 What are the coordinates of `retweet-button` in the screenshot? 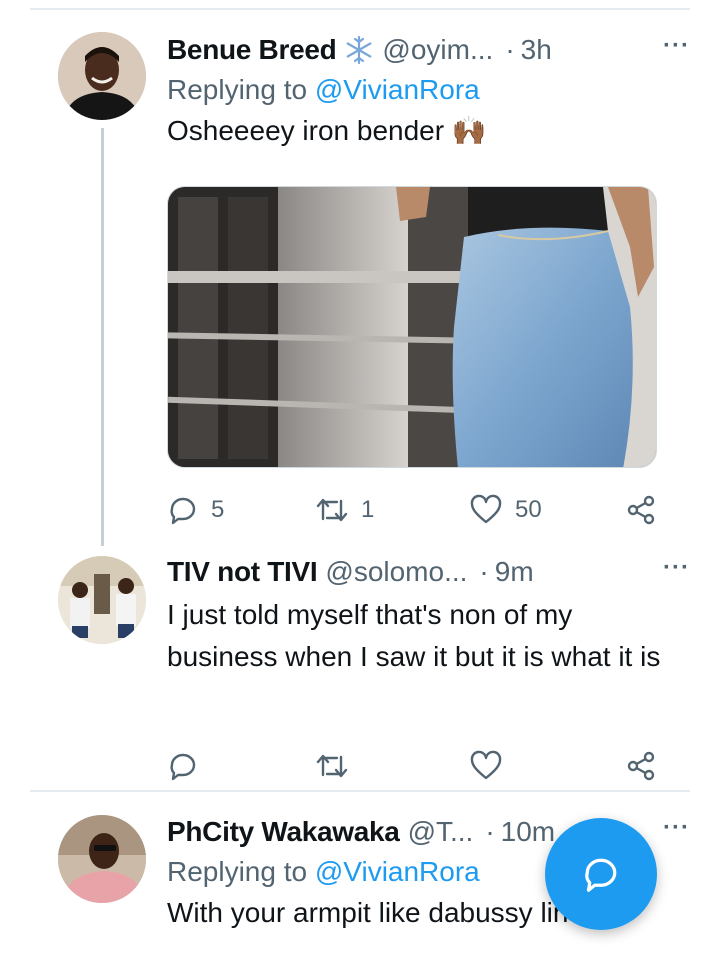 It's located at (332, 766).